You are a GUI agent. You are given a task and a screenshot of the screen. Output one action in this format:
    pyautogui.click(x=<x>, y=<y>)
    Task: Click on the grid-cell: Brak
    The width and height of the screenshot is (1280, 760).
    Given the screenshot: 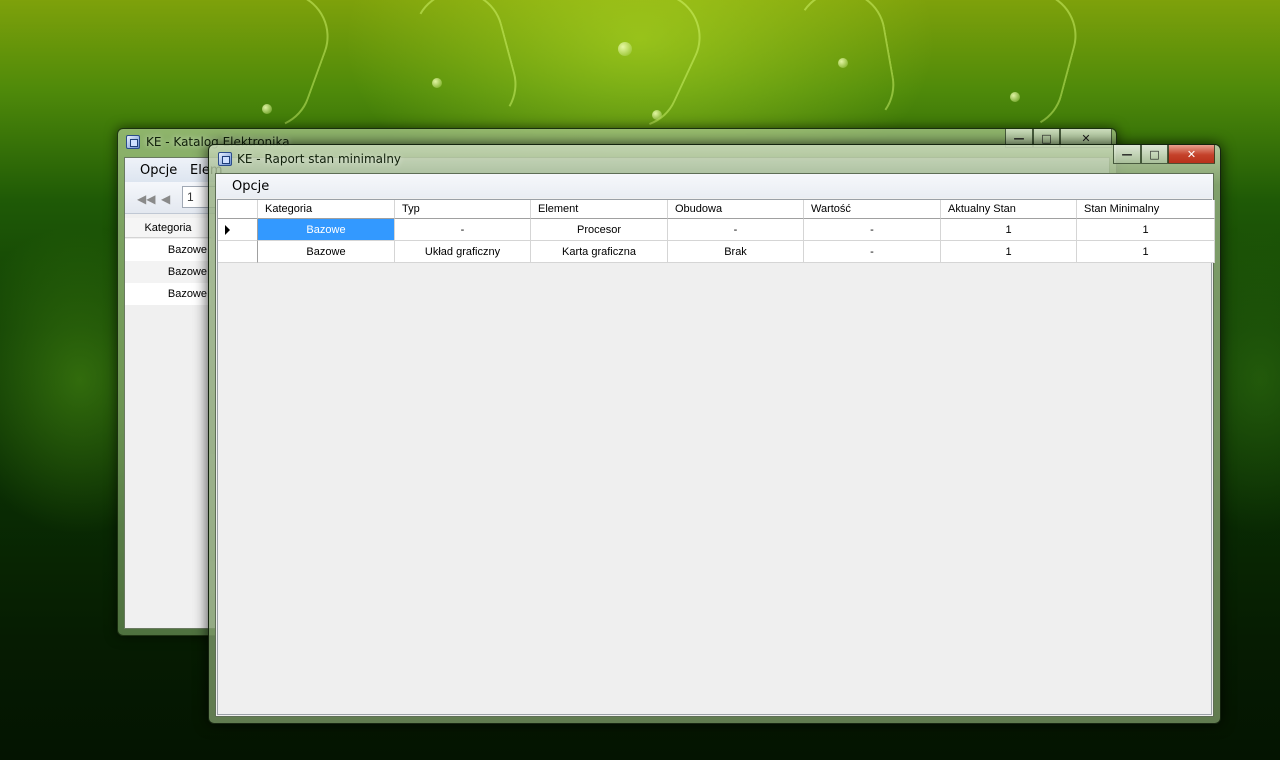 What is the action you would take?
    pyautogui.click(x=736, y=252)
    